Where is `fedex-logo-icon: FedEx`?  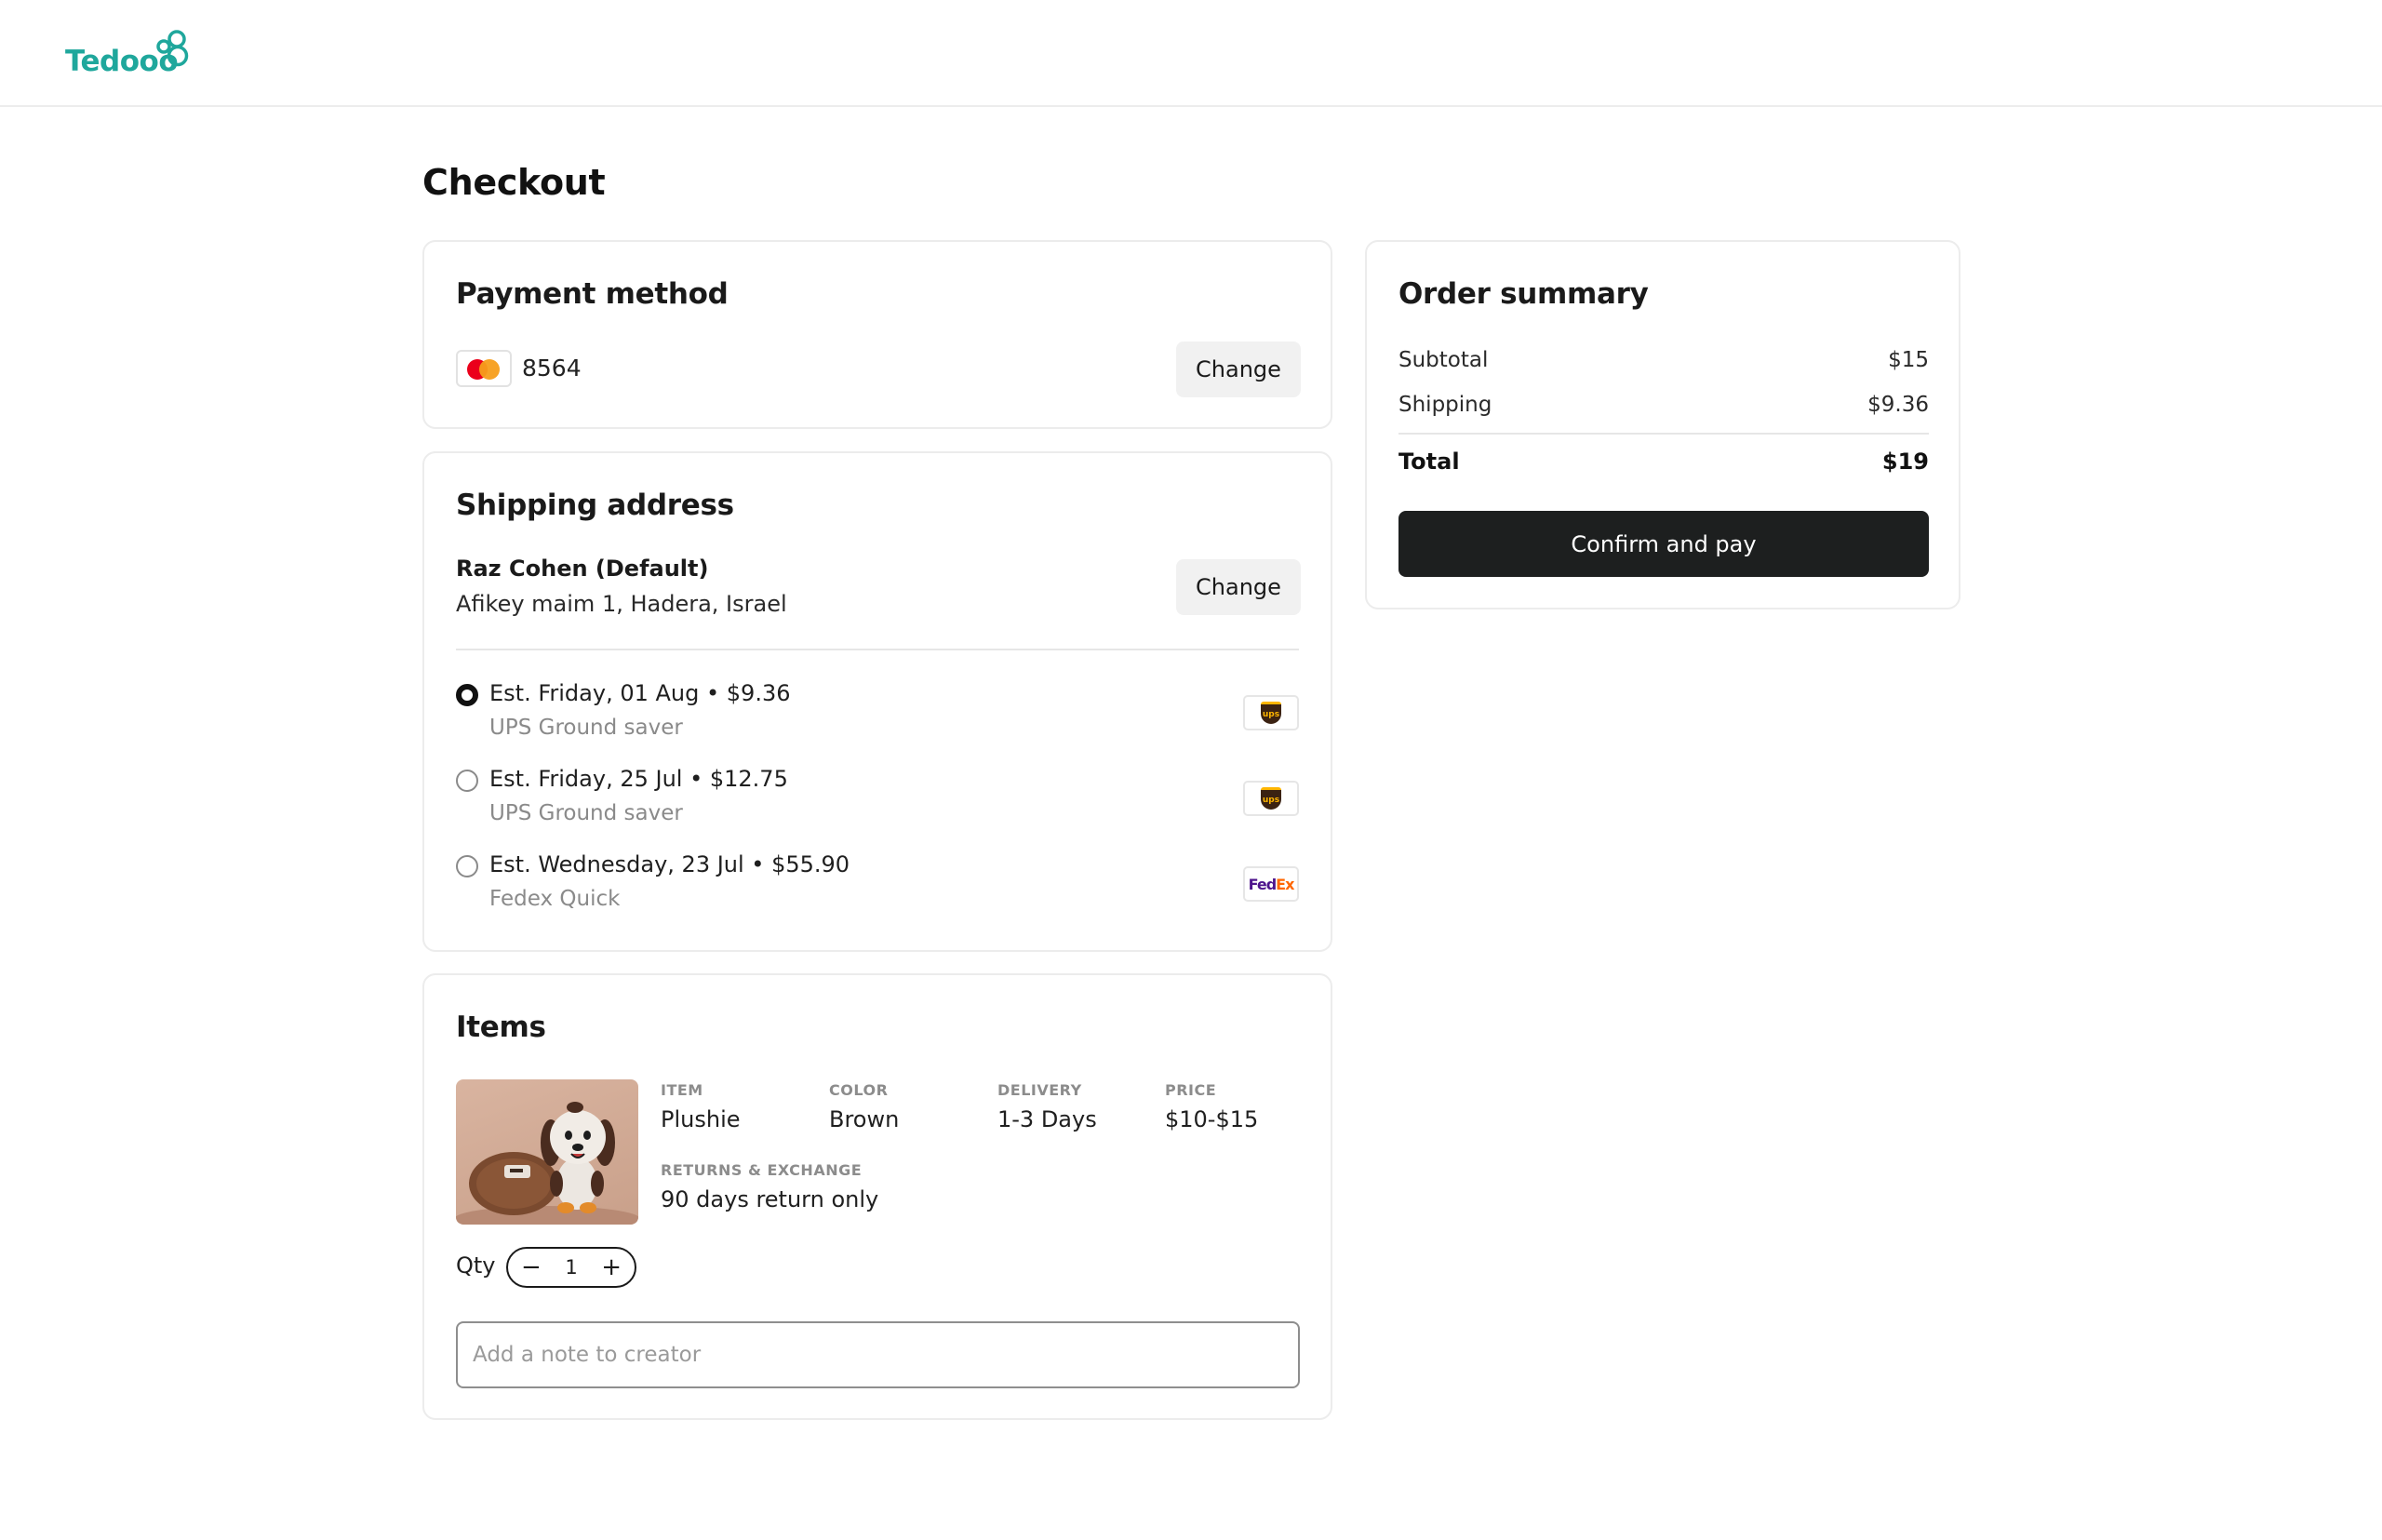
fedex-logo-icon: FedEx is located at coordinates (1271, 884).